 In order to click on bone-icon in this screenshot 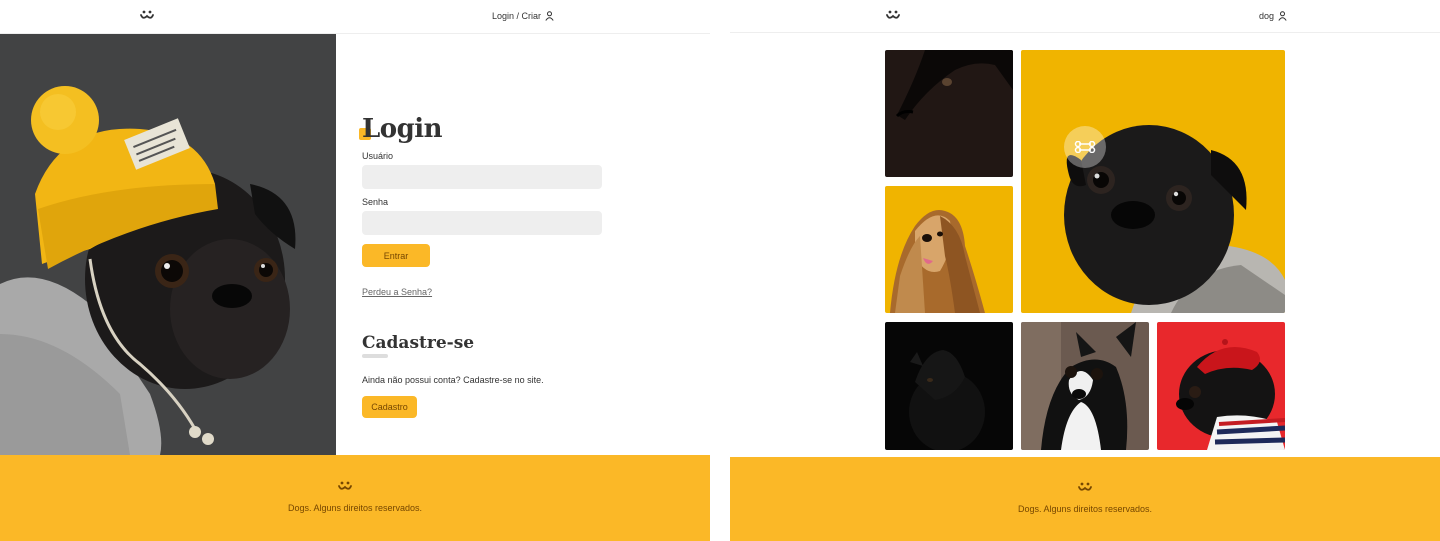, I will do `click(1085, 147)`.